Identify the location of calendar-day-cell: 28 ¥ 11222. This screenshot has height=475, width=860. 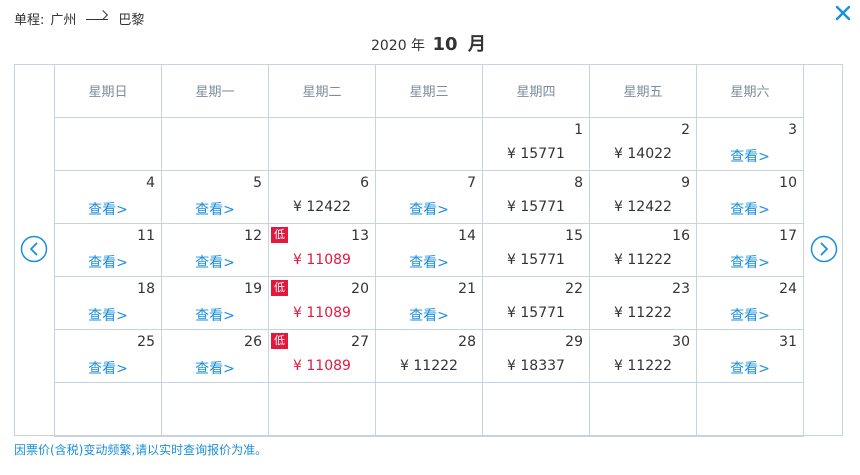
(429, 355).